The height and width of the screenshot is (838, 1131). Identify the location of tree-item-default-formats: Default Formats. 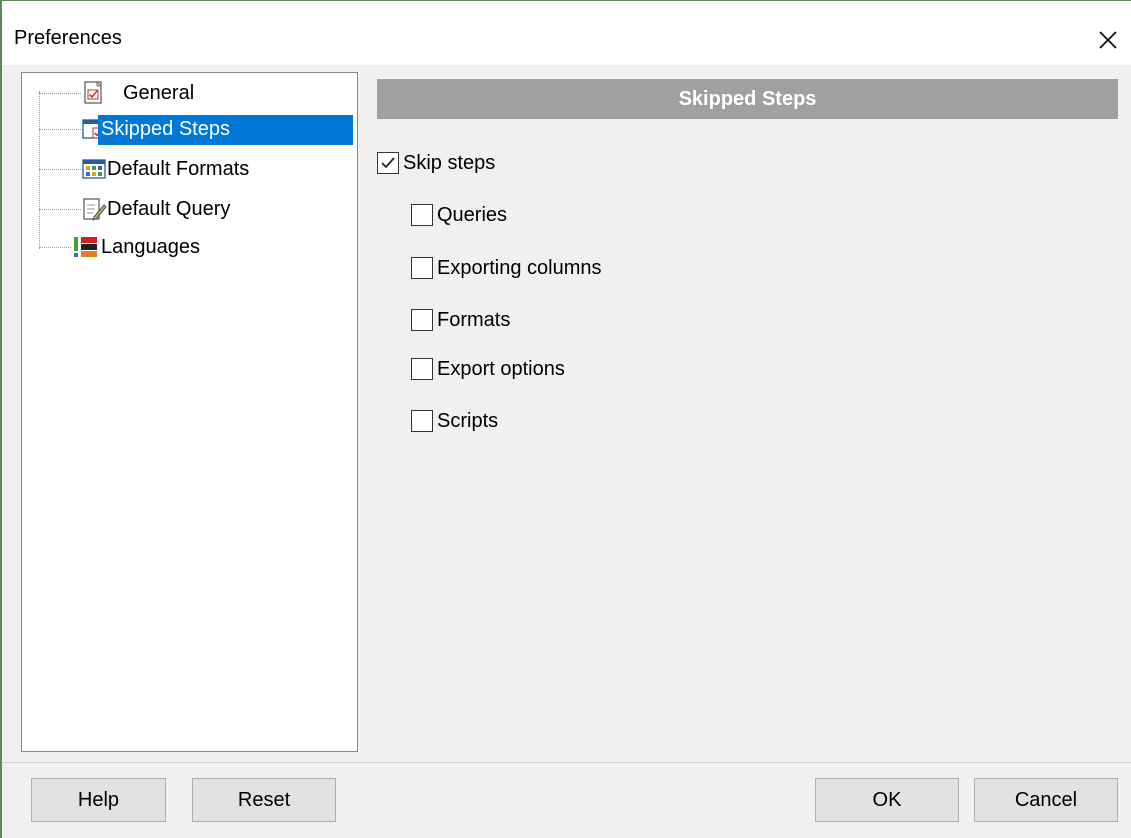
(190, 169).